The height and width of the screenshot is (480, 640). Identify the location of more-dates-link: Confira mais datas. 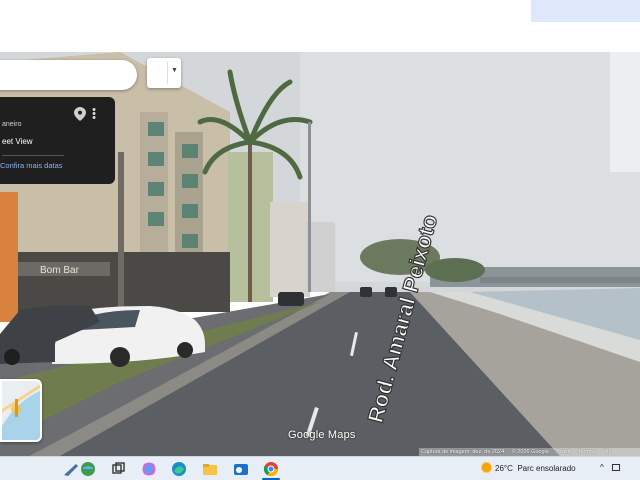
(31, 165).